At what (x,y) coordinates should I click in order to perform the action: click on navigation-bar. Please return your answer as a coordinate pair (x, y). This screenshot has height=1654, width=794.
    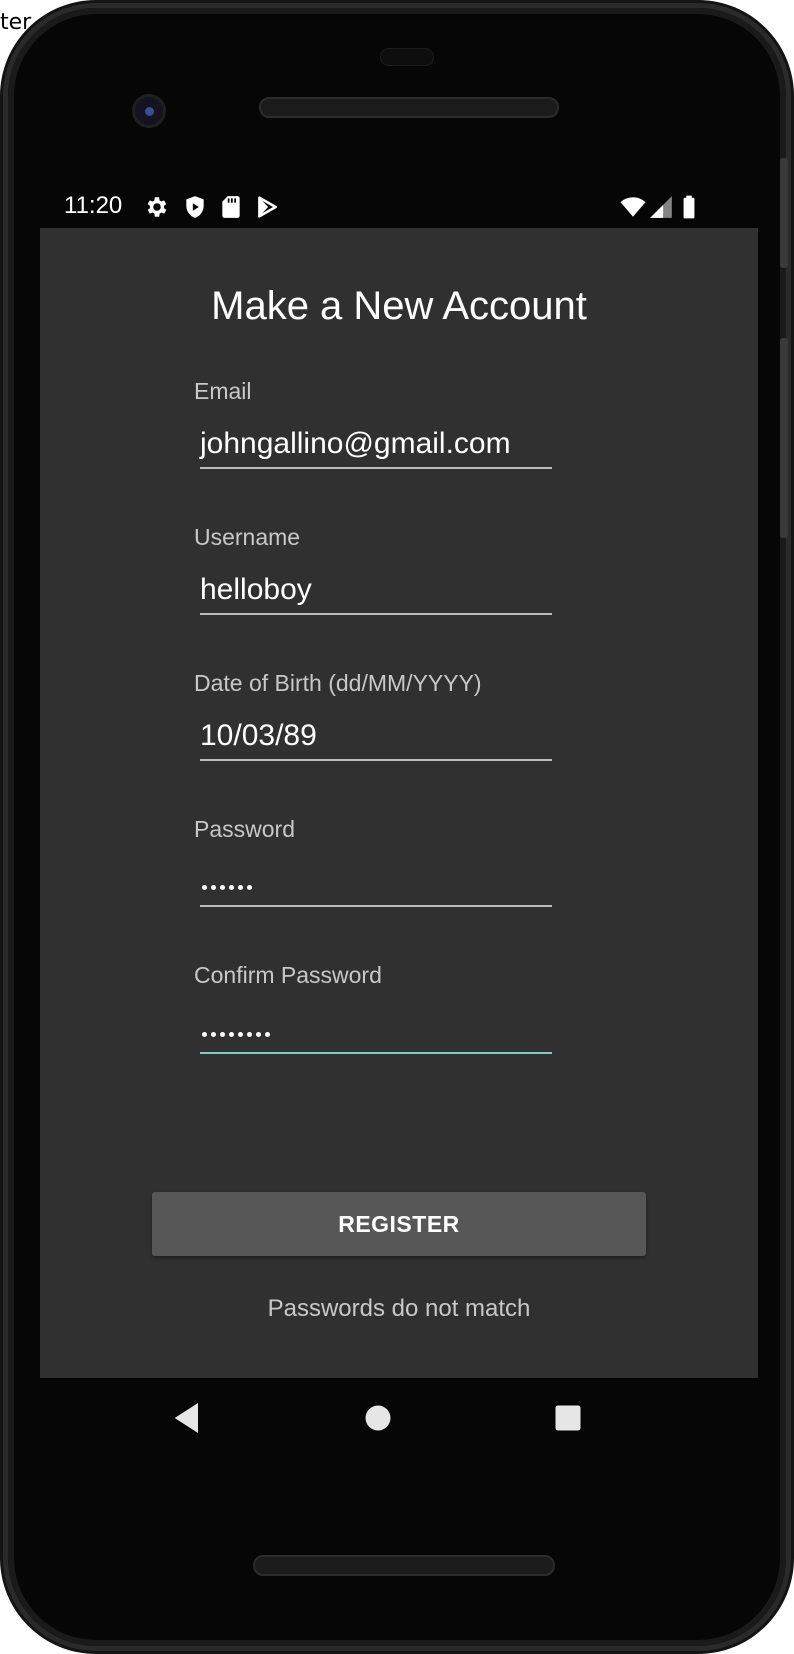
    Looking at the image, I should click on (399, 1418).